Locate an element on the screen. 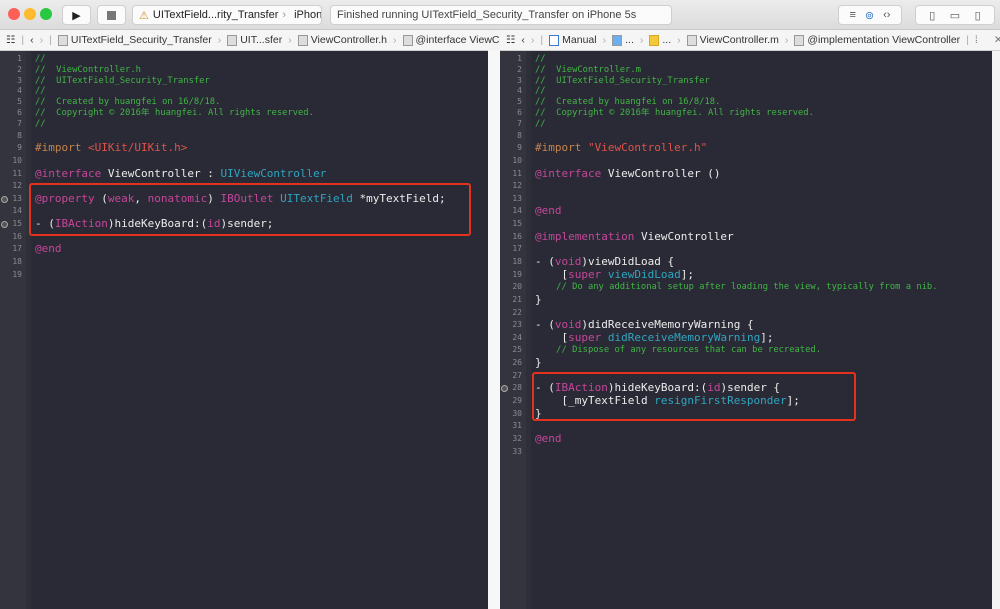 The image size is (1000, 609). breadcrumb-group: UIT...sfer is located at coordinates (254, 40).